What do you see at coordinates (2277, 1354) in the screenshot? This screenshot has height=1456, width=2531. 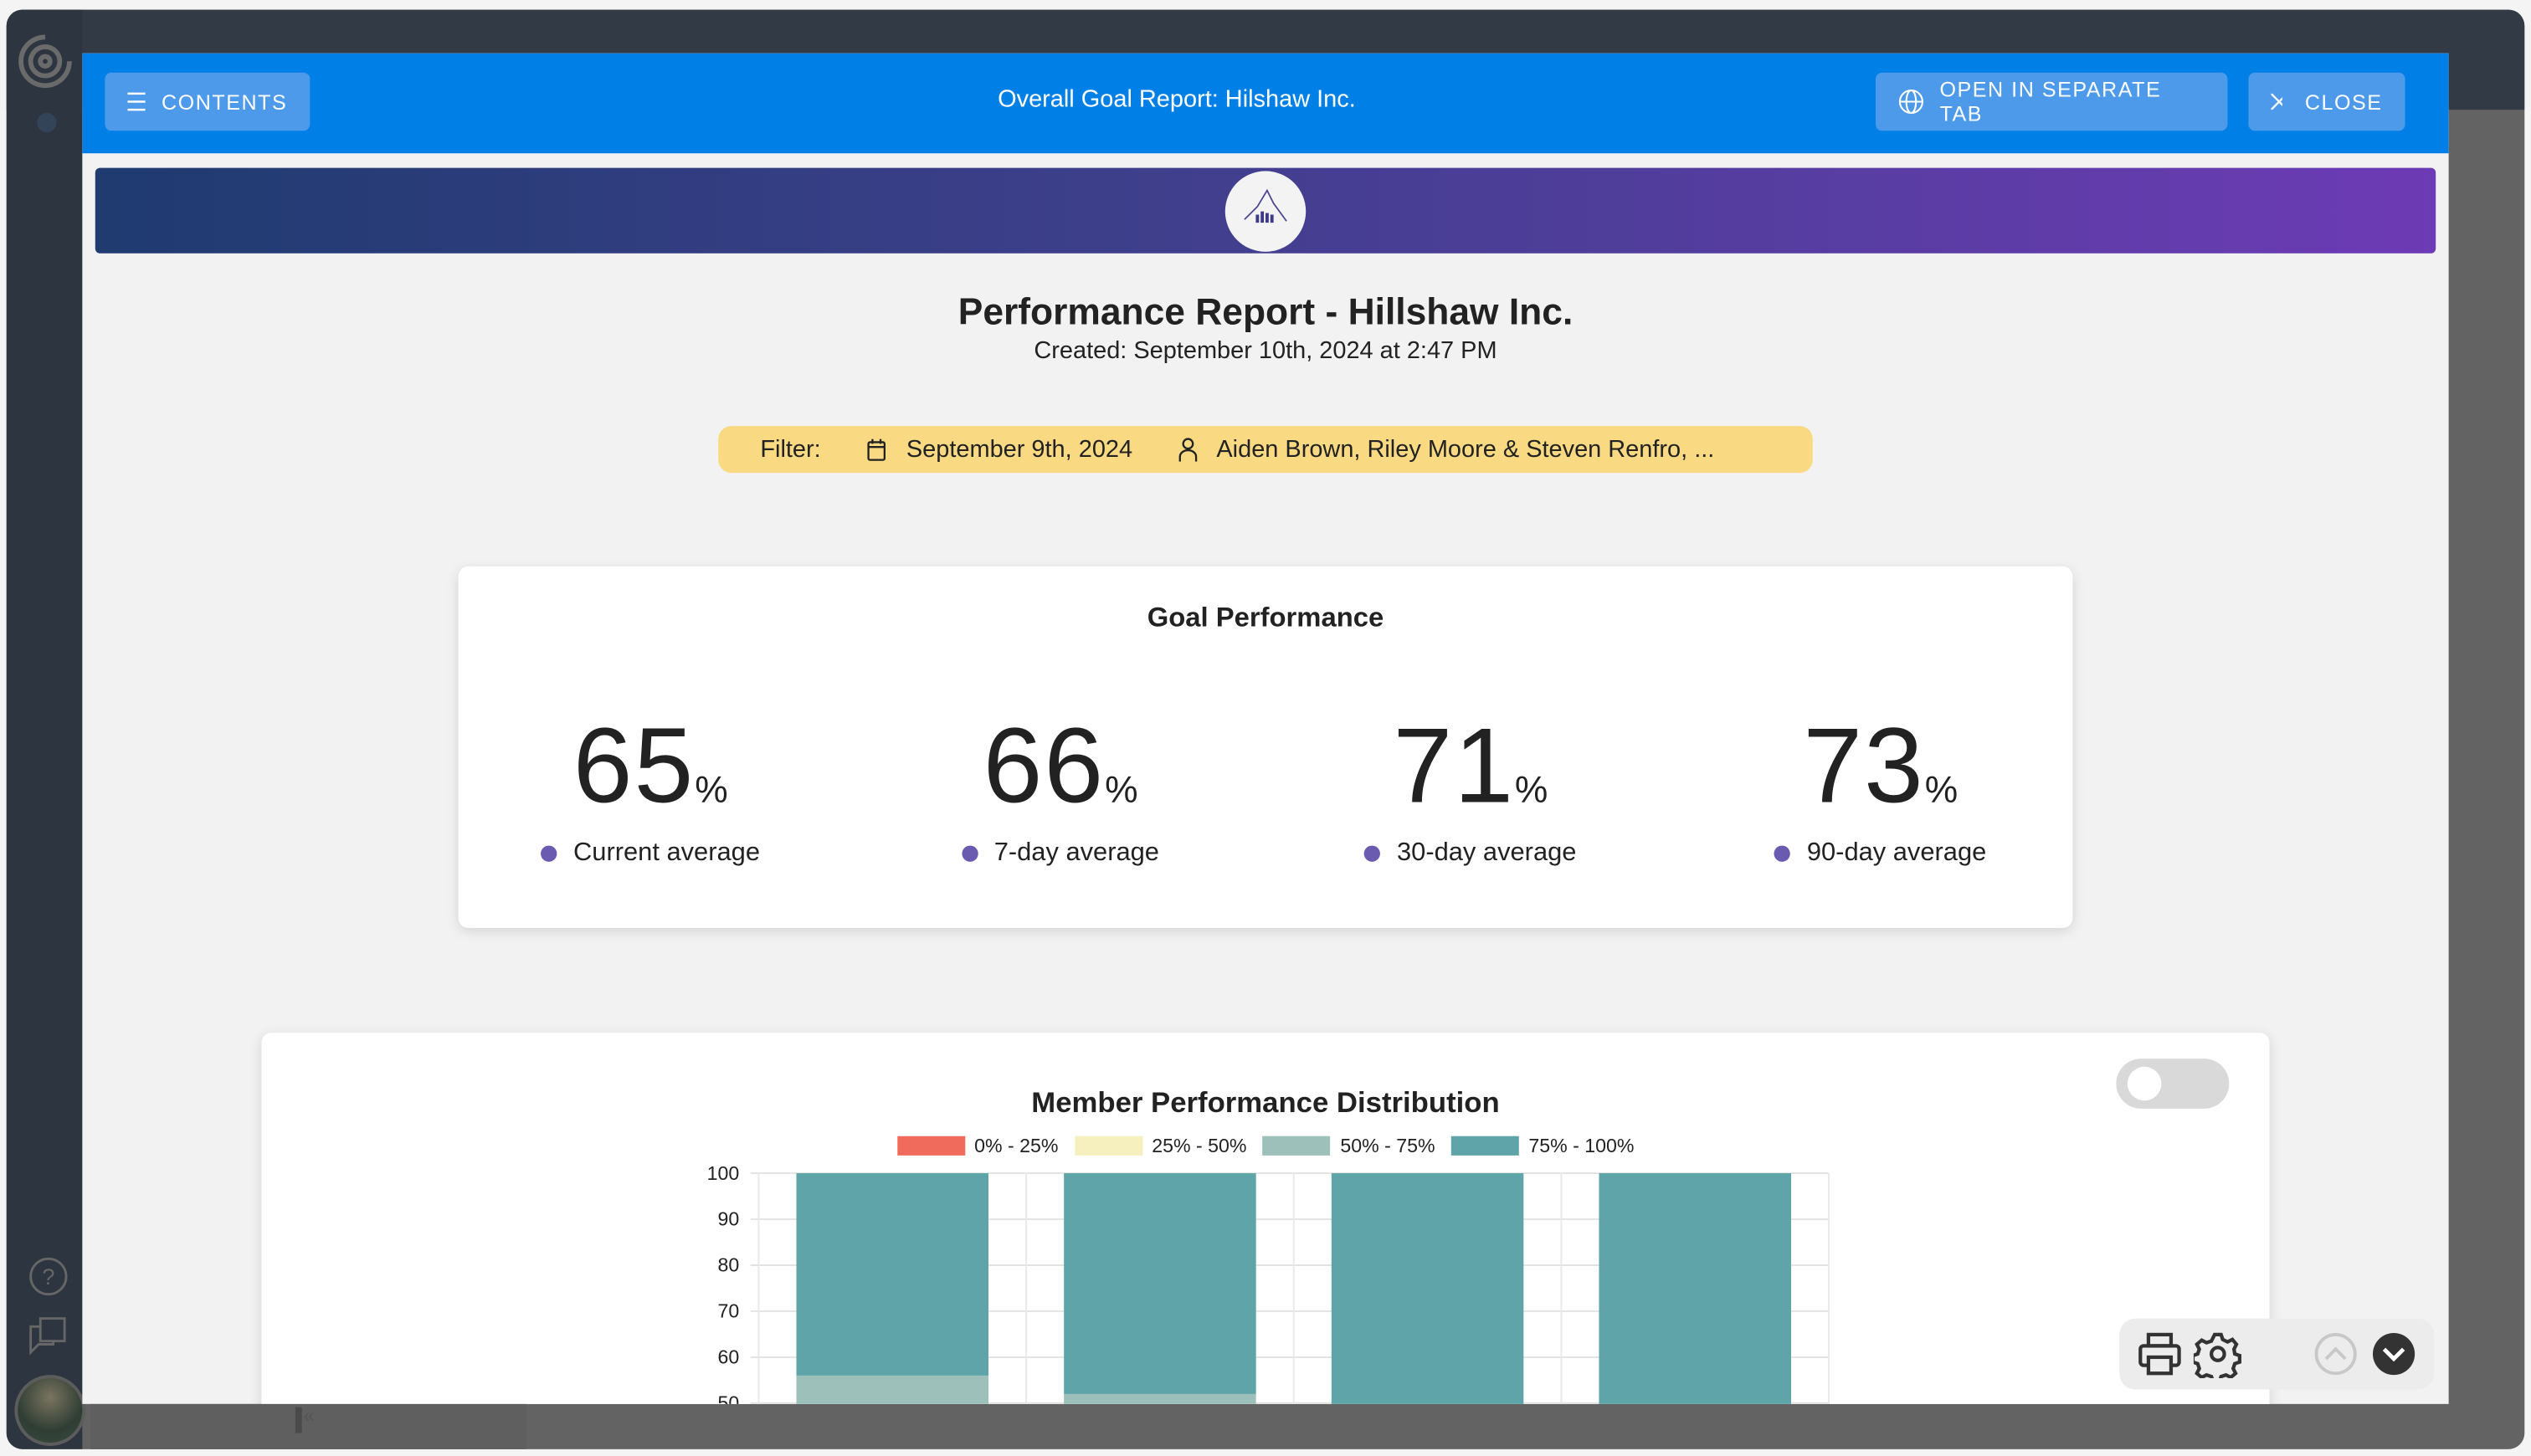 I see `report-toolbar` at bounding box center [2277, 1354].